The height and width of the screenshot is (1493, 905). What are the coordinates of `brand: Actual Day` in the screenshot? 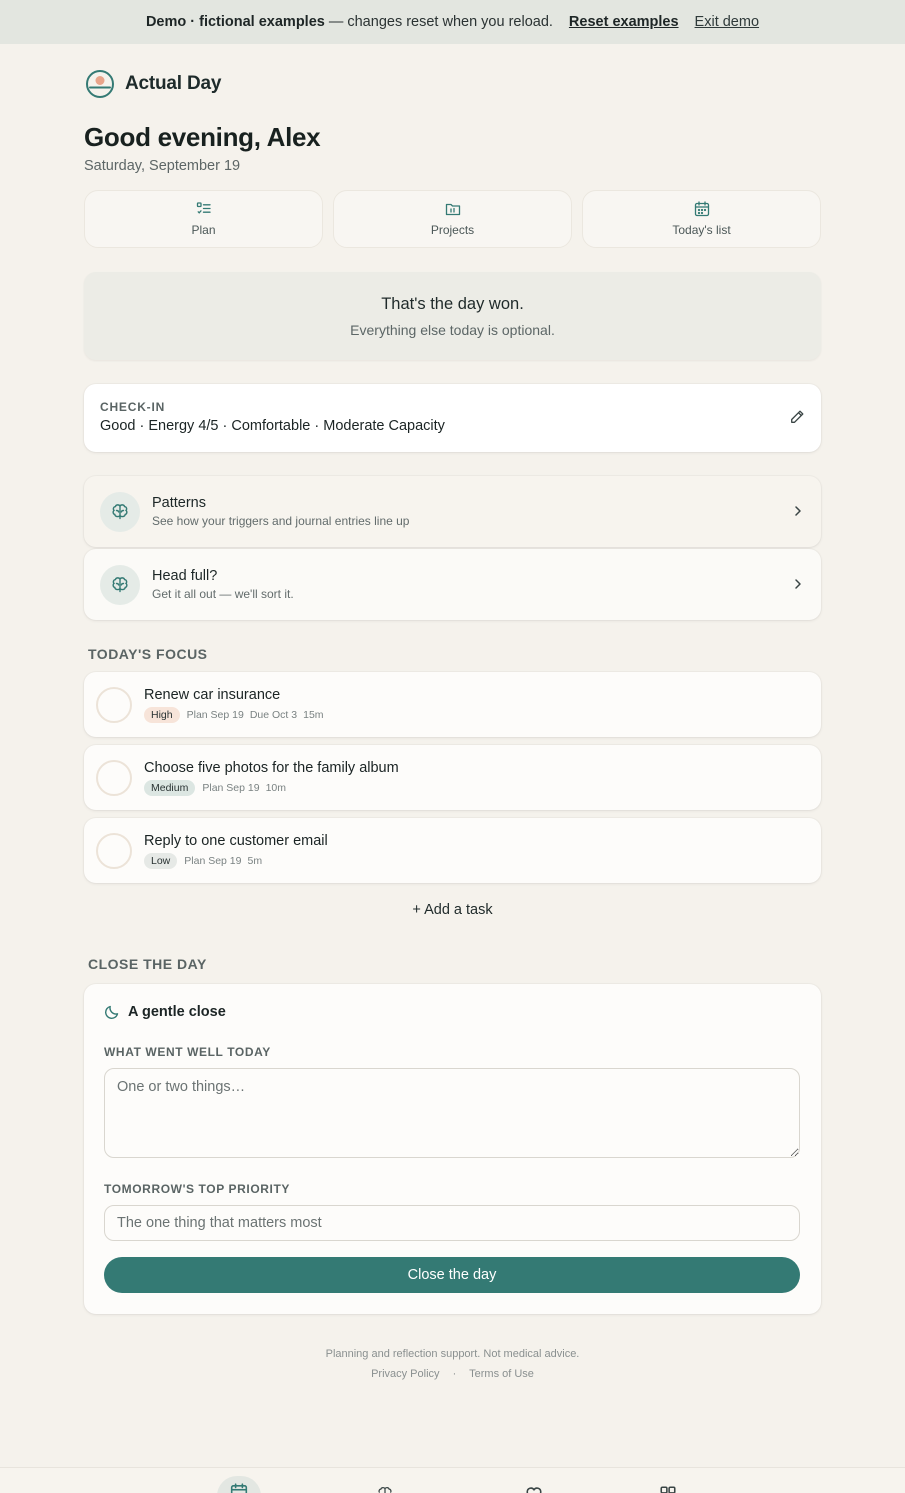 It's located at (452, 84).